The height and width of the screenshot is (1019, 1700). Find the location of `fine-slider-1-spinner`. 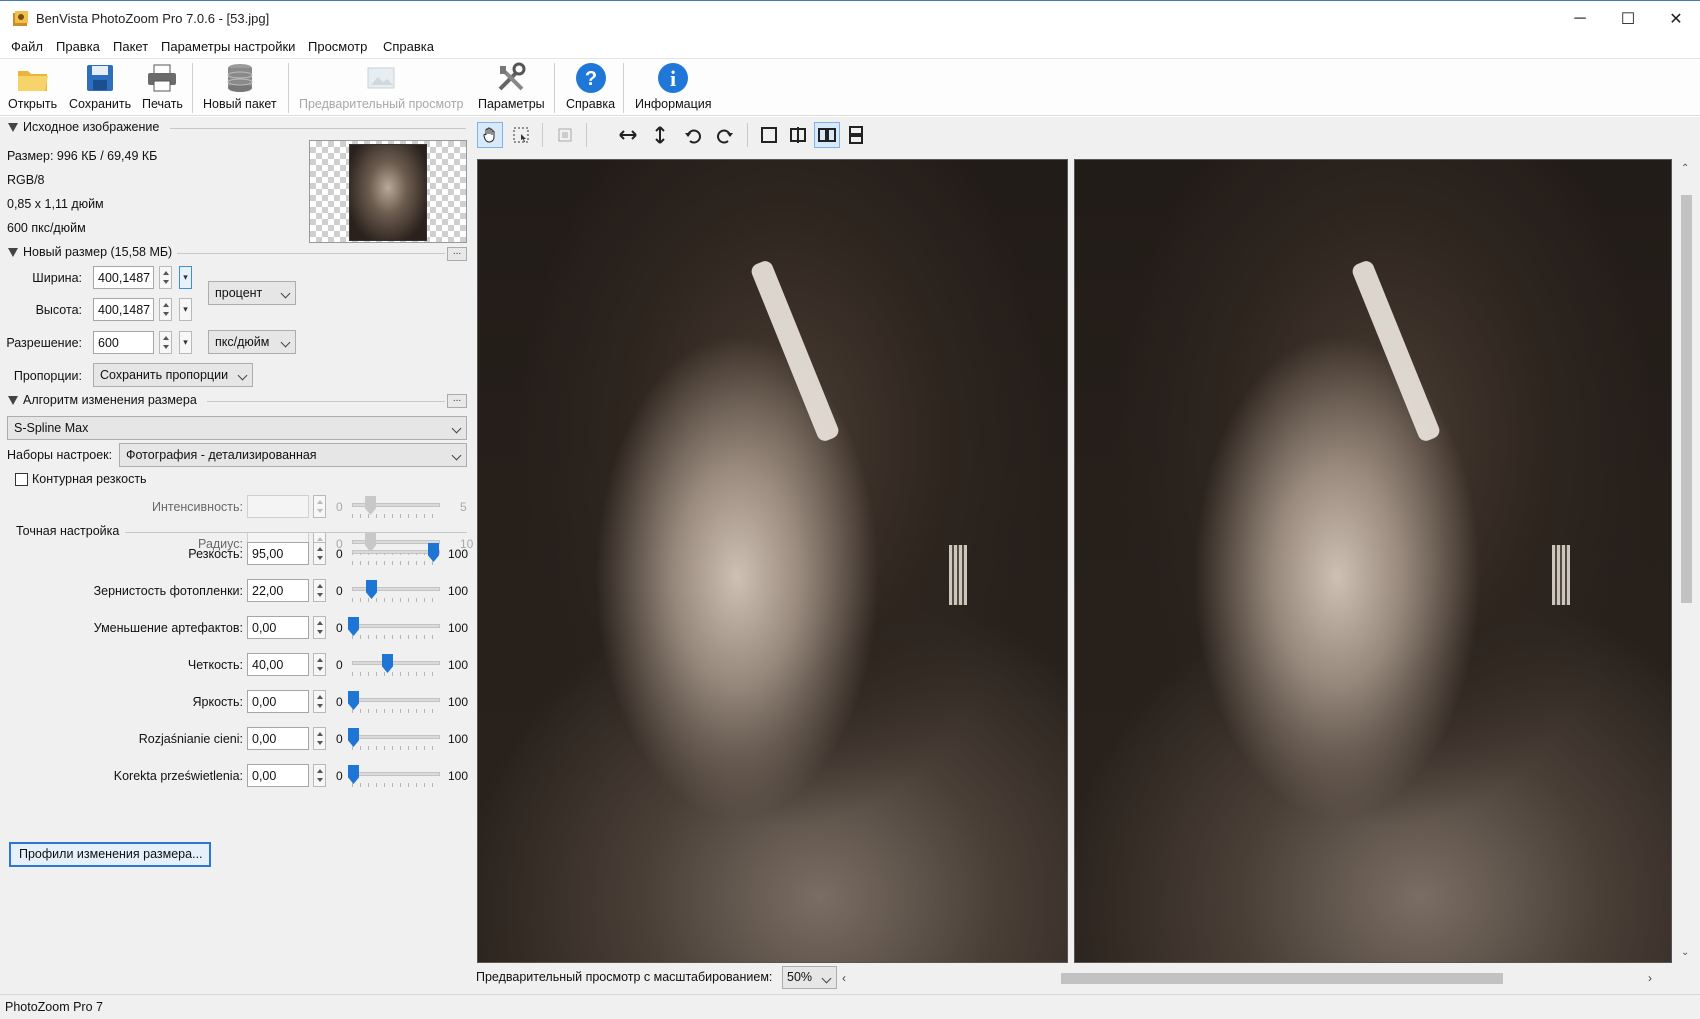

fine-slider-1-spinner is located at coordinates (319, 590).